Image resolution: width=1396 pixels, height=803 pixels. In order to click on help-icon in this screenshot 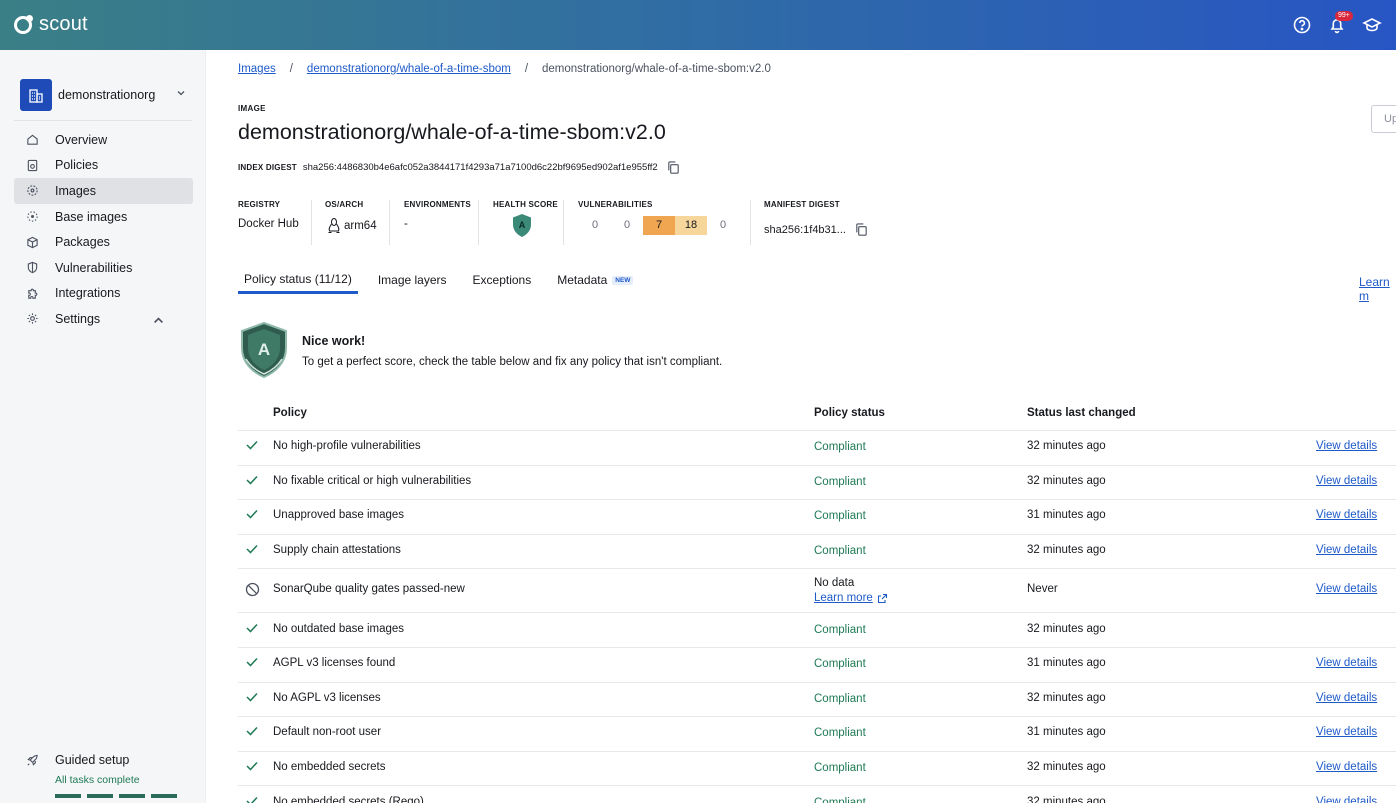, I will do `click(1302, 25)`.